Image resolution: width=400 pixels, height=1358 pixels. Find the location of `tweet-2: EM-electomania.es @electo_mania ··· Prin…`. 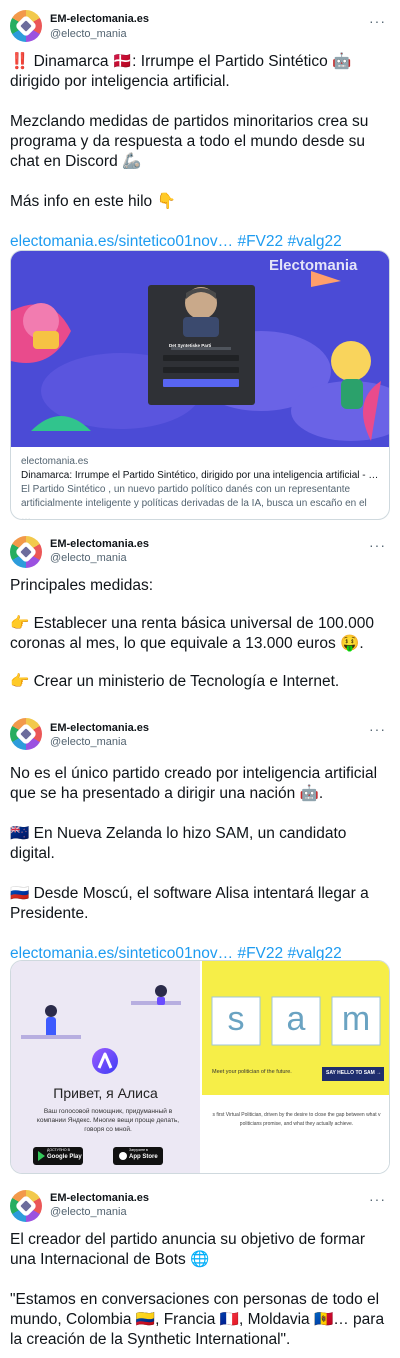

tweet-2: EM-electomania.es @electo_mania ··· Prin… is located at coordinates (200, 617).